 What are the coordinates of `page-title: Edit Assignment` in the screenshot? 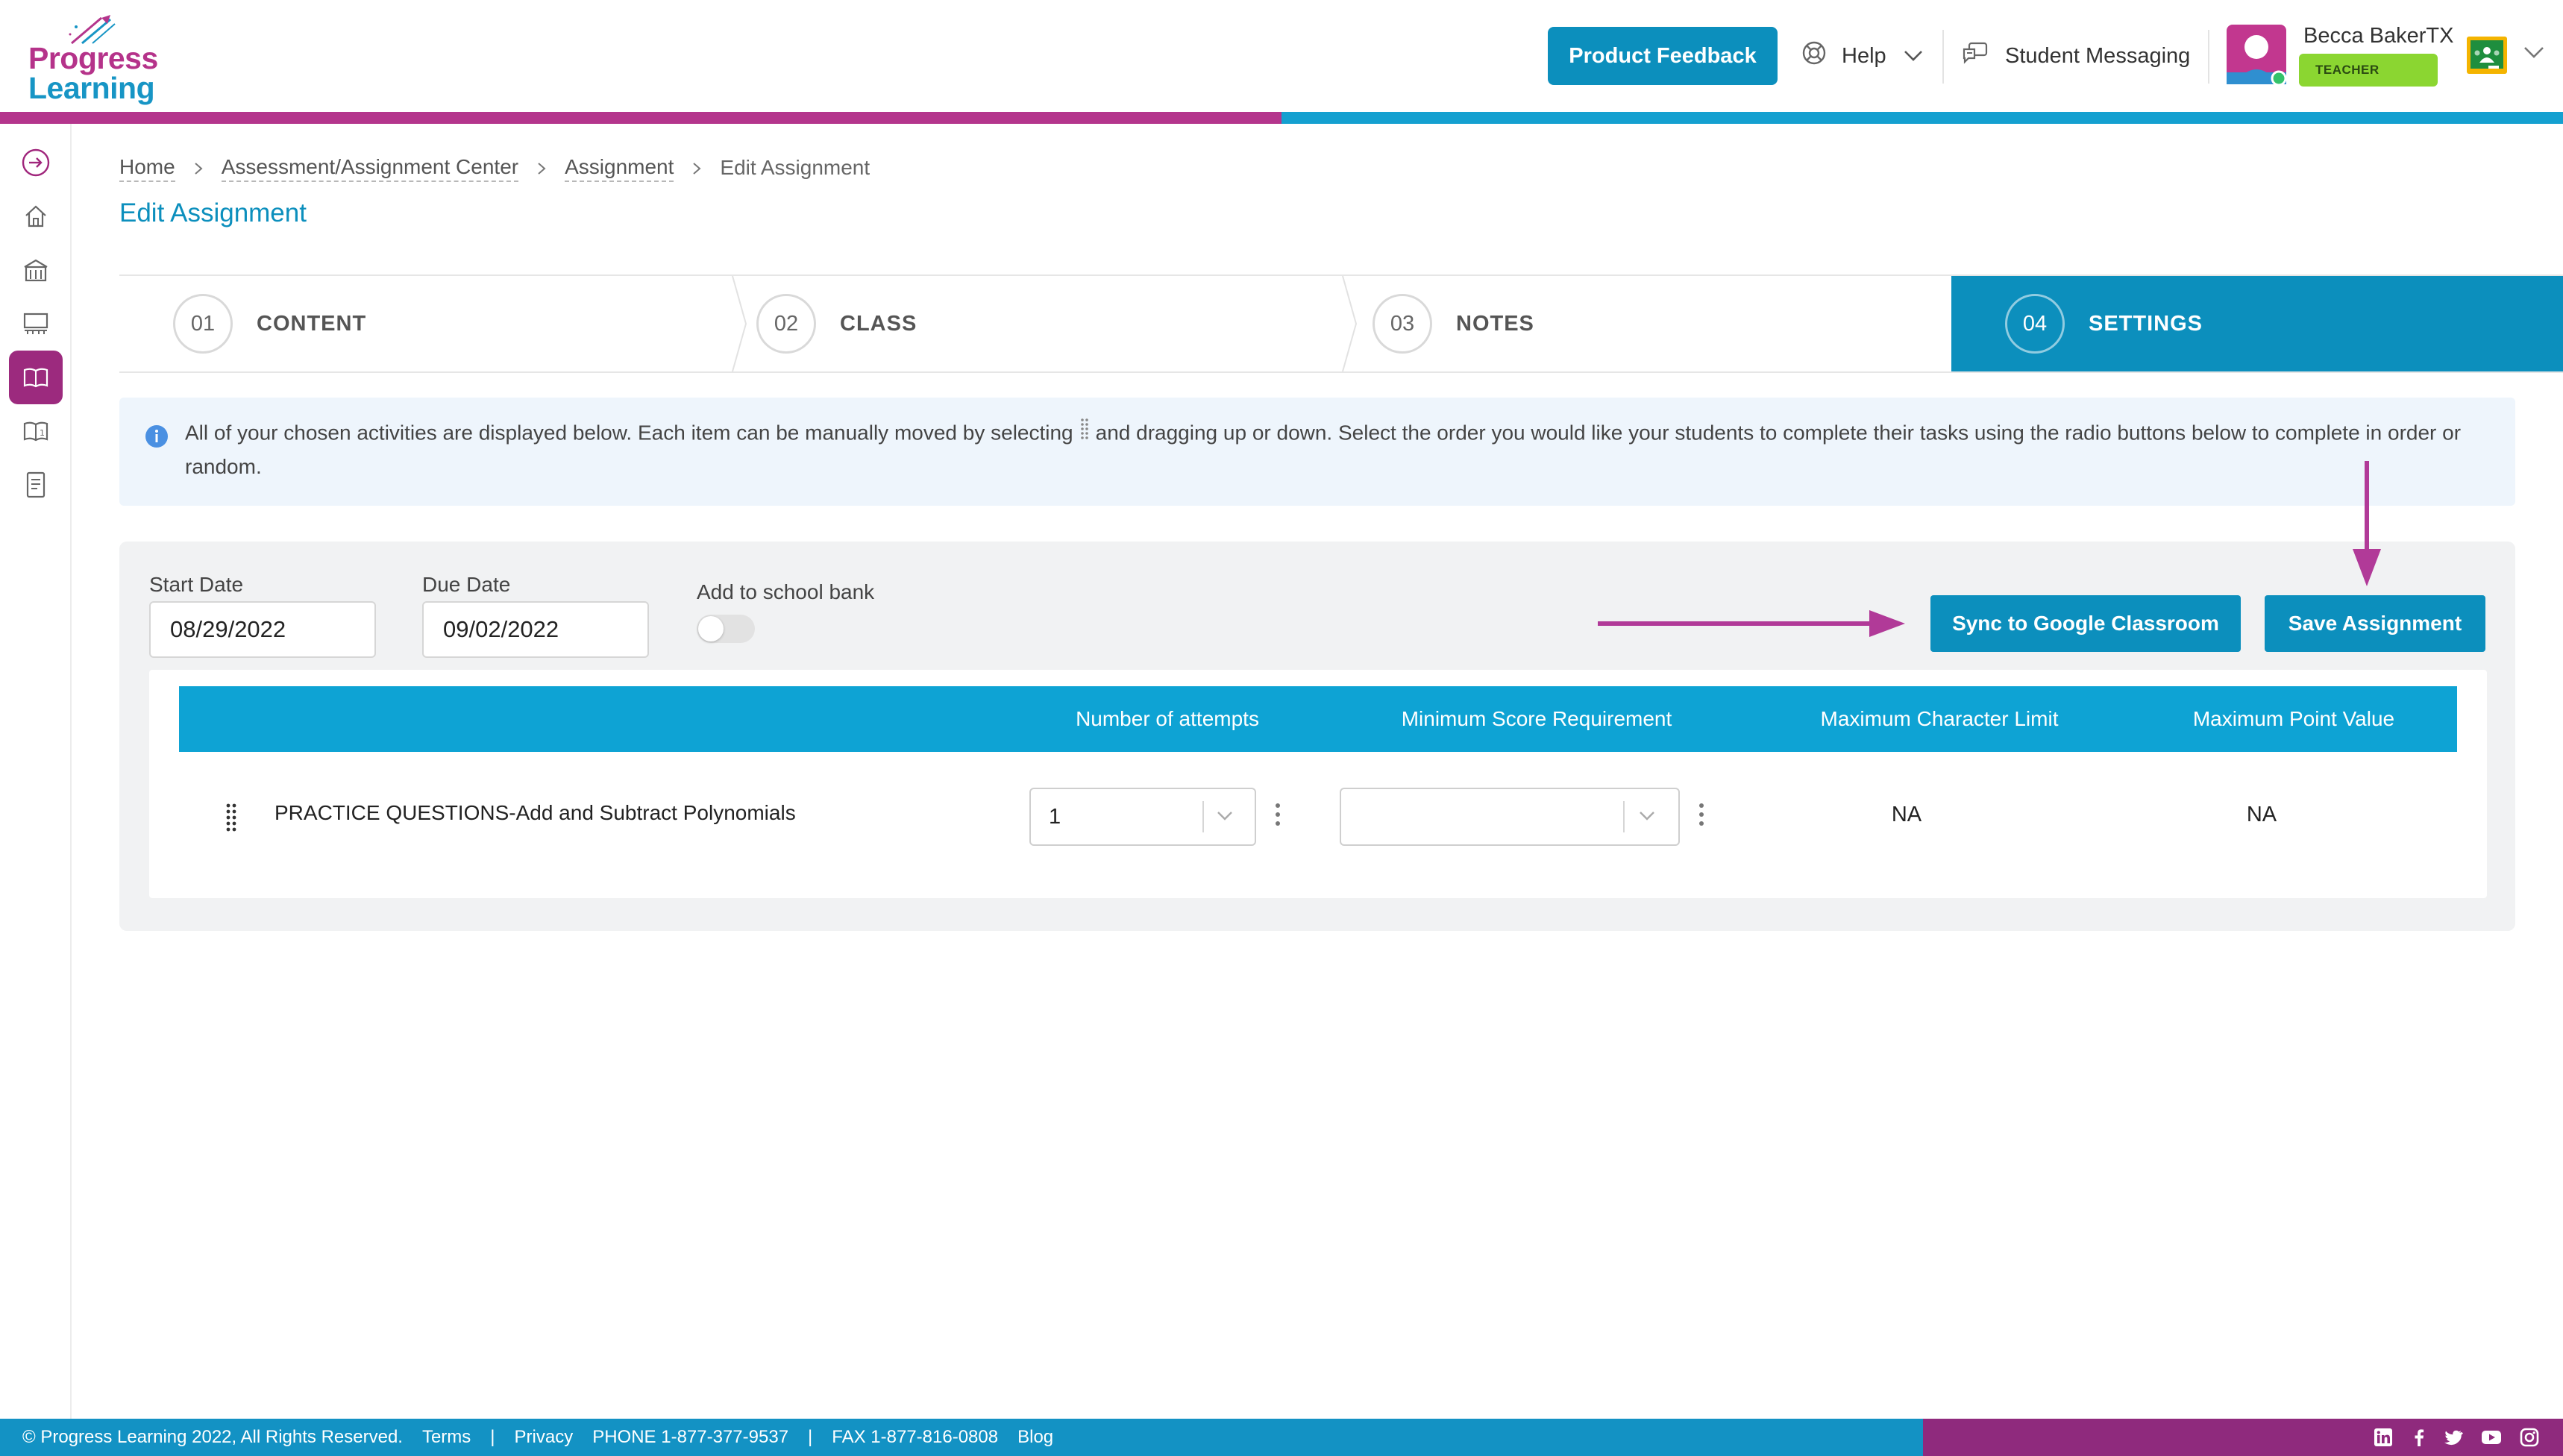 It's located at (213, 213).